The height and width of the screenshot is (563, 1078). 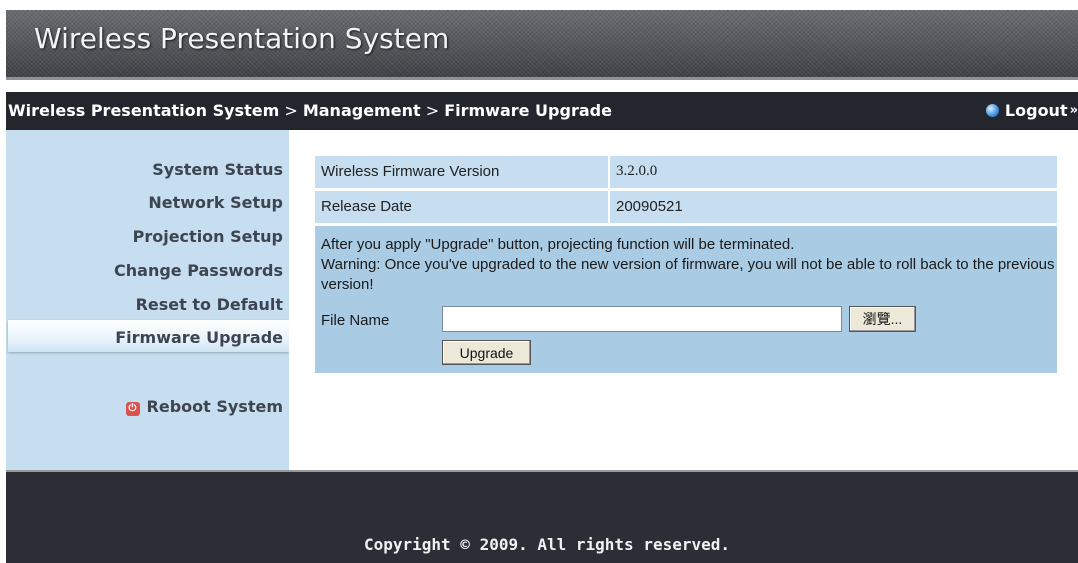 I want to click on file-name-input, so click(x=642, y=319).